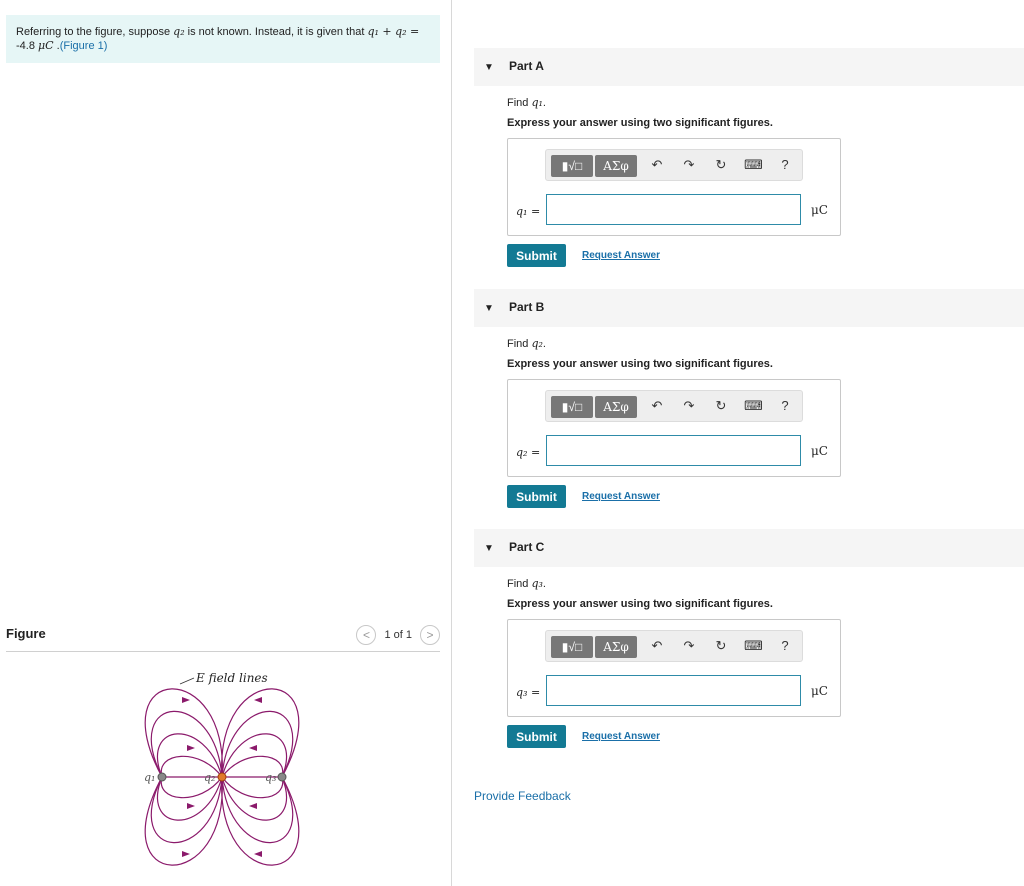  Describe the element at coordinates (749, 308) in the screenshot. I see `part-b-header: ▼ Part B` at that location.